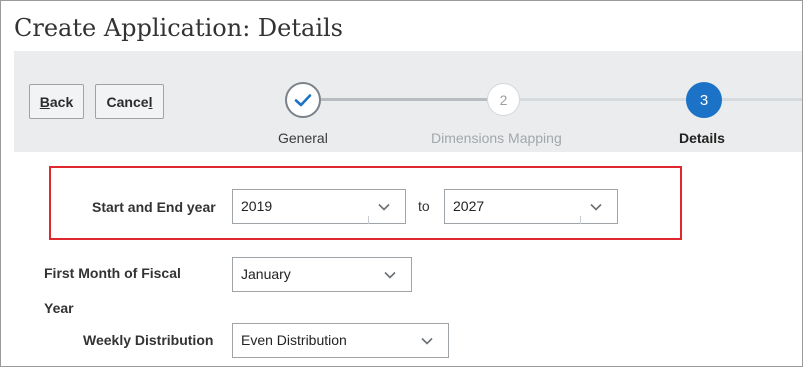 Image resolution: width=803 pixels, height=367 pixels. What do you see at coordinates (496, 138) in the screenshot?
I see `train-step-label-dimensions-mapping: Dimensions Mapping` at bounding box center [496, 138].